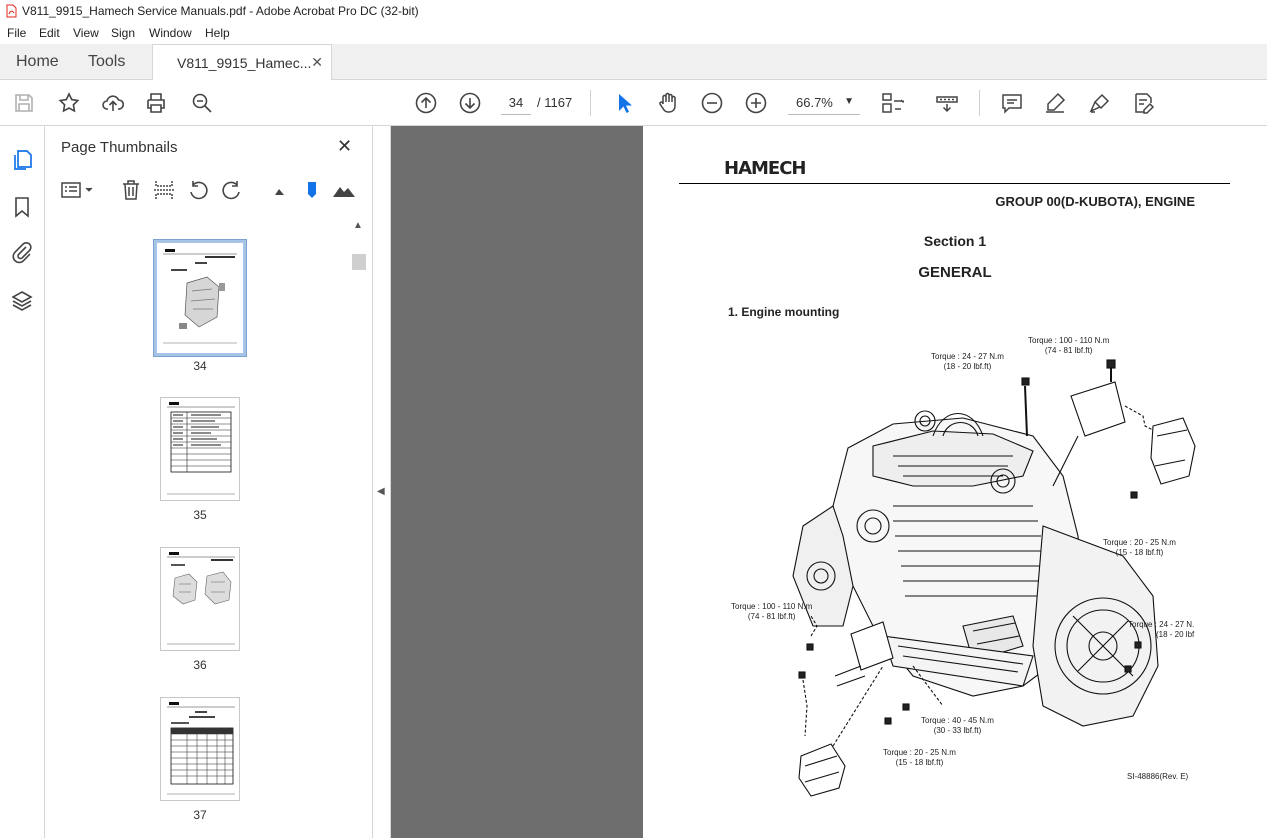 Image resolution: width=1267 pixels, height=838 pixels. Describe the element at coordinates (814, 102) in the screenshot. I see `zoom-value: 66.7%` at that location.